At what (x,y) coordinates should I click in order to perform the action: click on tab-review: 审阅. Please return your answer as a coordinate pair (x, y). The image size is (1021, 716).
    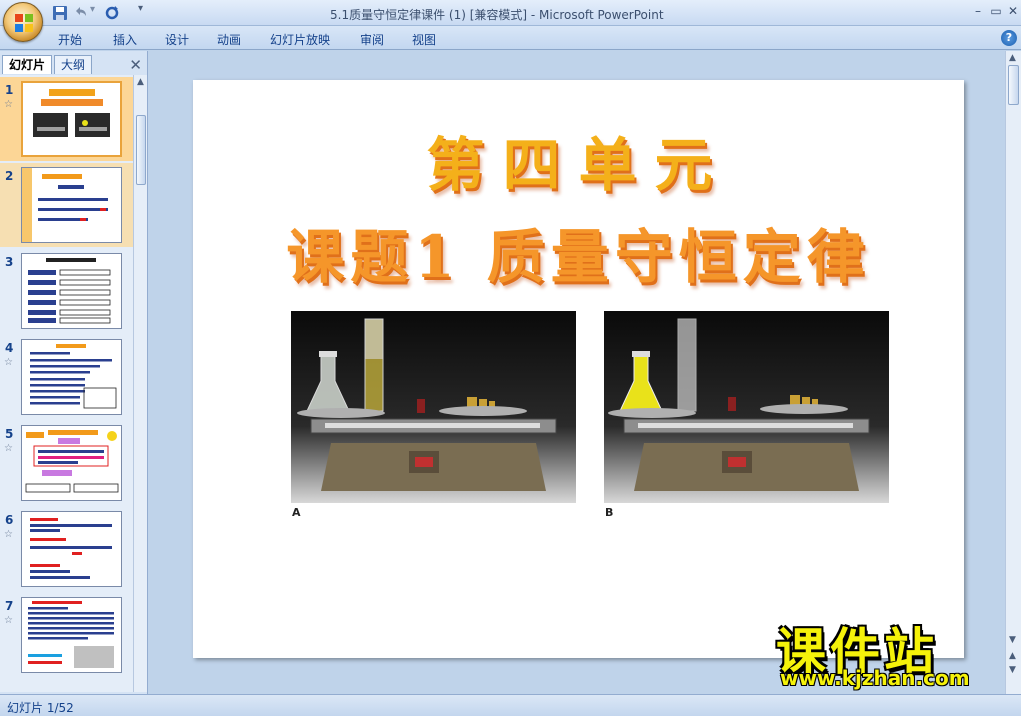
    Looking at the image, I should click on (372, 39).